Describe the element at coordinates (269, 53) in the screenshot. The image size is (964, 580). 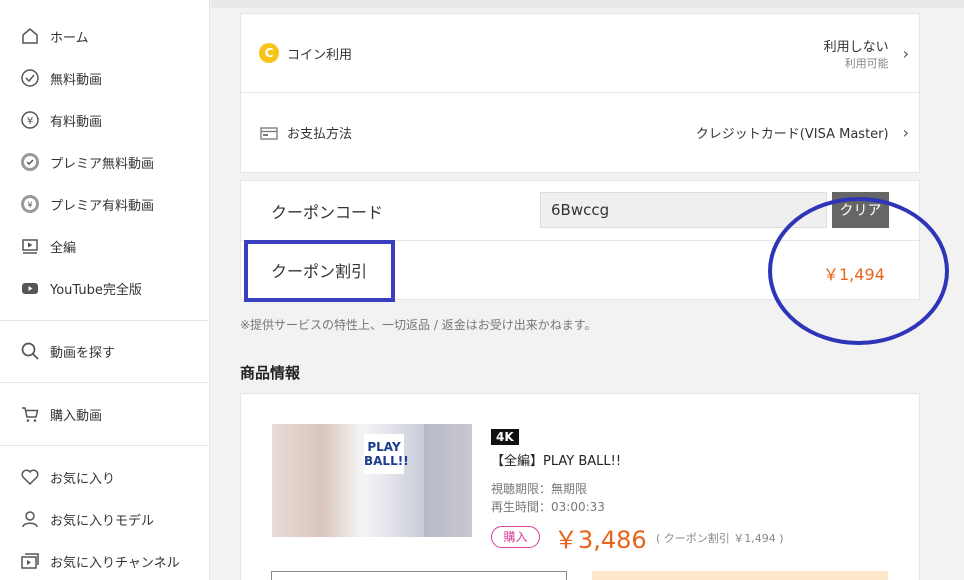
I see `coin-icon: C` at that location.